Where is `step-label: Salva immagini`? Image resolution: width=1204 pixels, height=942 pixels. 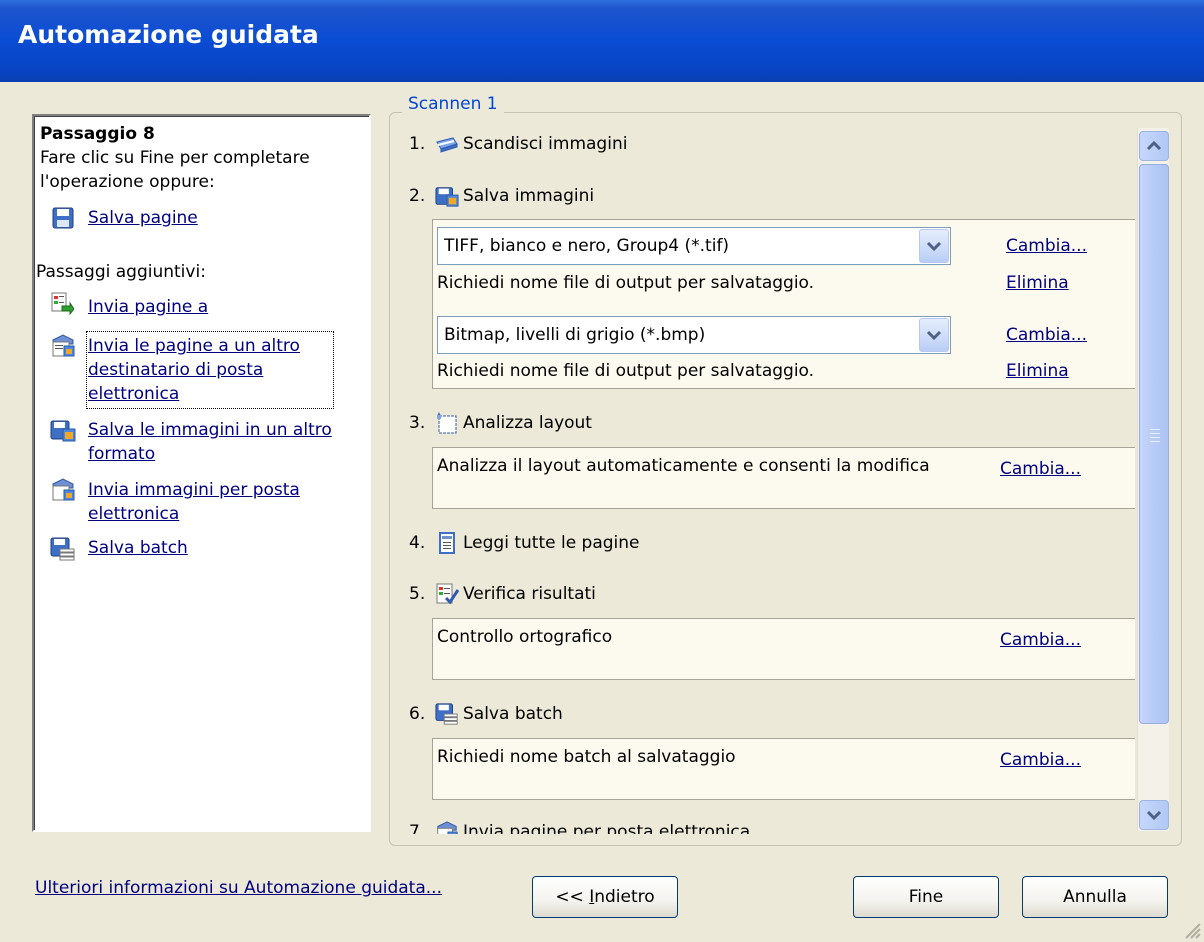
step-label: Salva immagini is located at coordinates (529, 196).